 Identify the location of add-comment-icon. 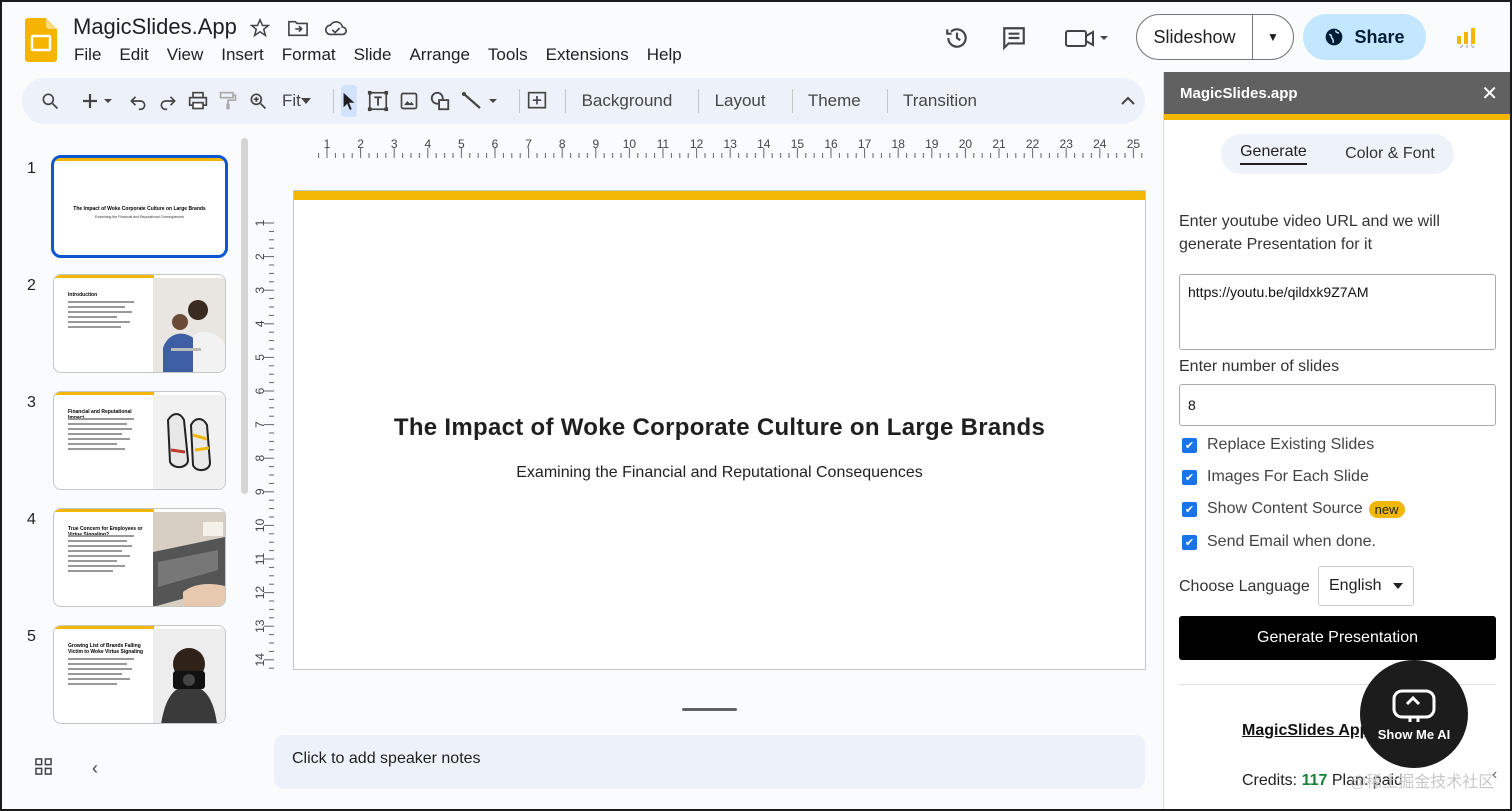
(537, 101).